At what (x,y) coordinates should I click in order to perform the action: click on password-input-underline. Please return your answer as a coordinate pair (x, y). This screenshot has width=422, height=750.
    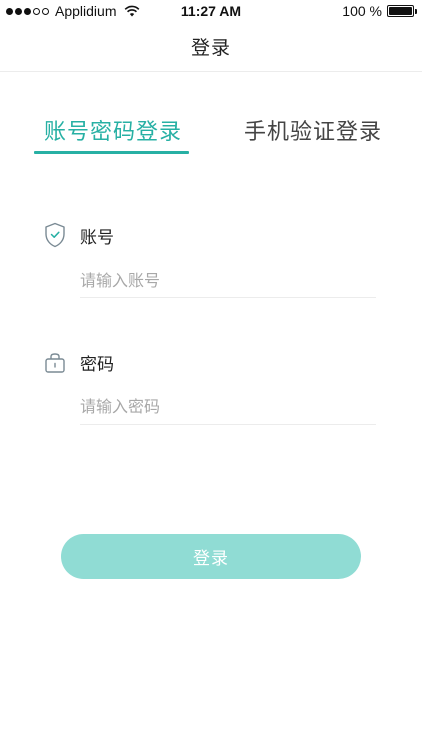
    Looking at the image, I should click on (228, 424).